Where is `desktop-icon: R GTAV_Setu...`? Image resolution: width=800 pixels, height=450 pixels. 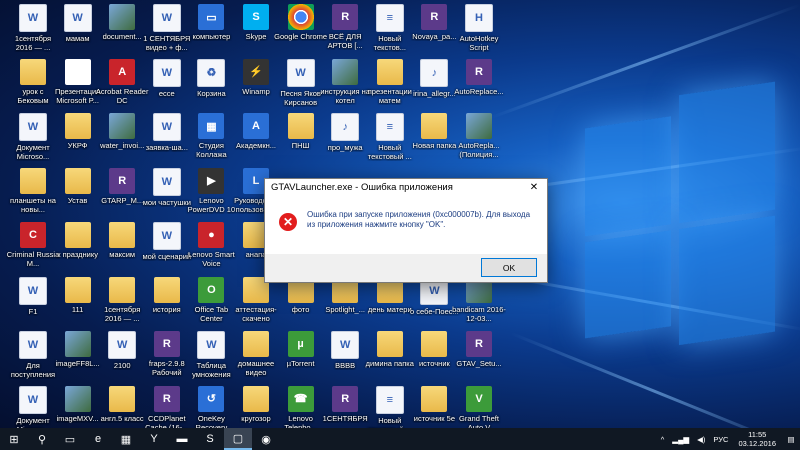
desktop-icon: R GTAV_Setu... is located at coordinates (479, 349).